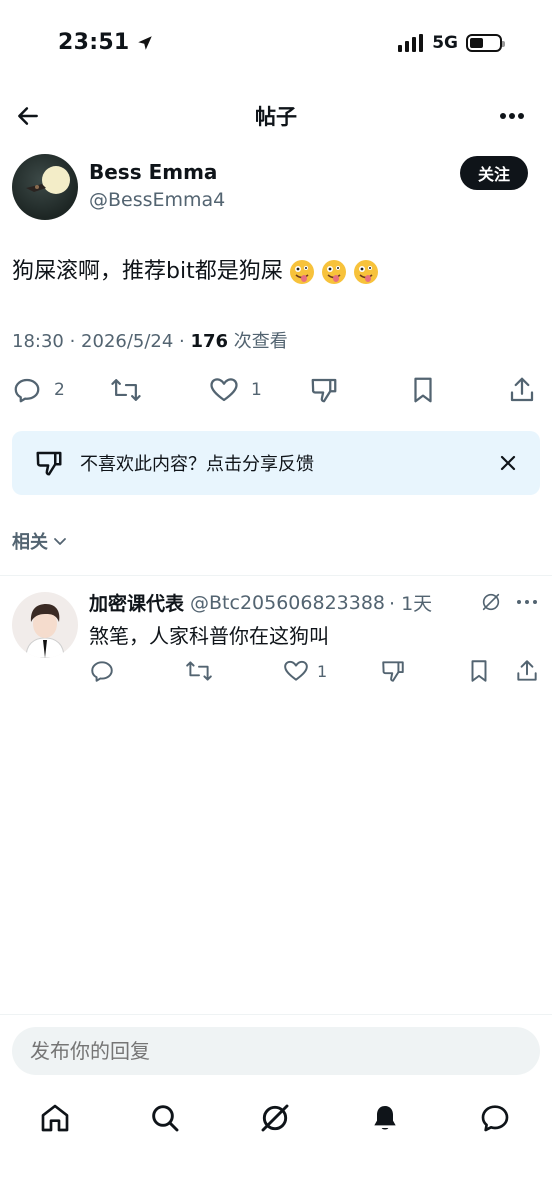 Image resolution: width=552 pixels, height=1200 pixels. What do you see at coordinates (476, 43) in the screenshot?
I see `battery-fill` at bounding box center [476, 43].